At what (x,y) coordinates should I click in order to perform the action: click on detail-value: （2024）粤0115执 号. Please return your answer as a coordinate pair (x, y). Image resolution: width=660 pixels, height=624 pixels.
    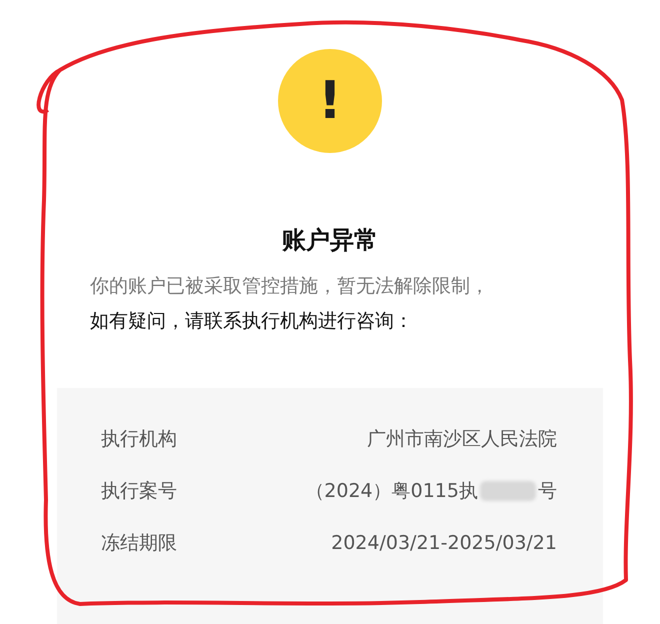
    Looking at the image, I should click on (431, 491).